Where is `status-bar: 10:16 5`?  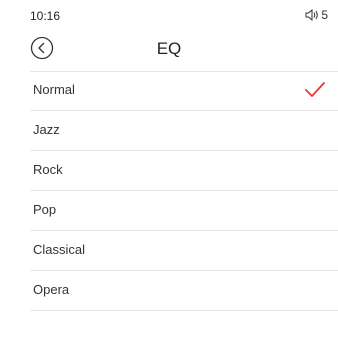 status-bar: 10:16 5 is located at coordinates (169, 15).